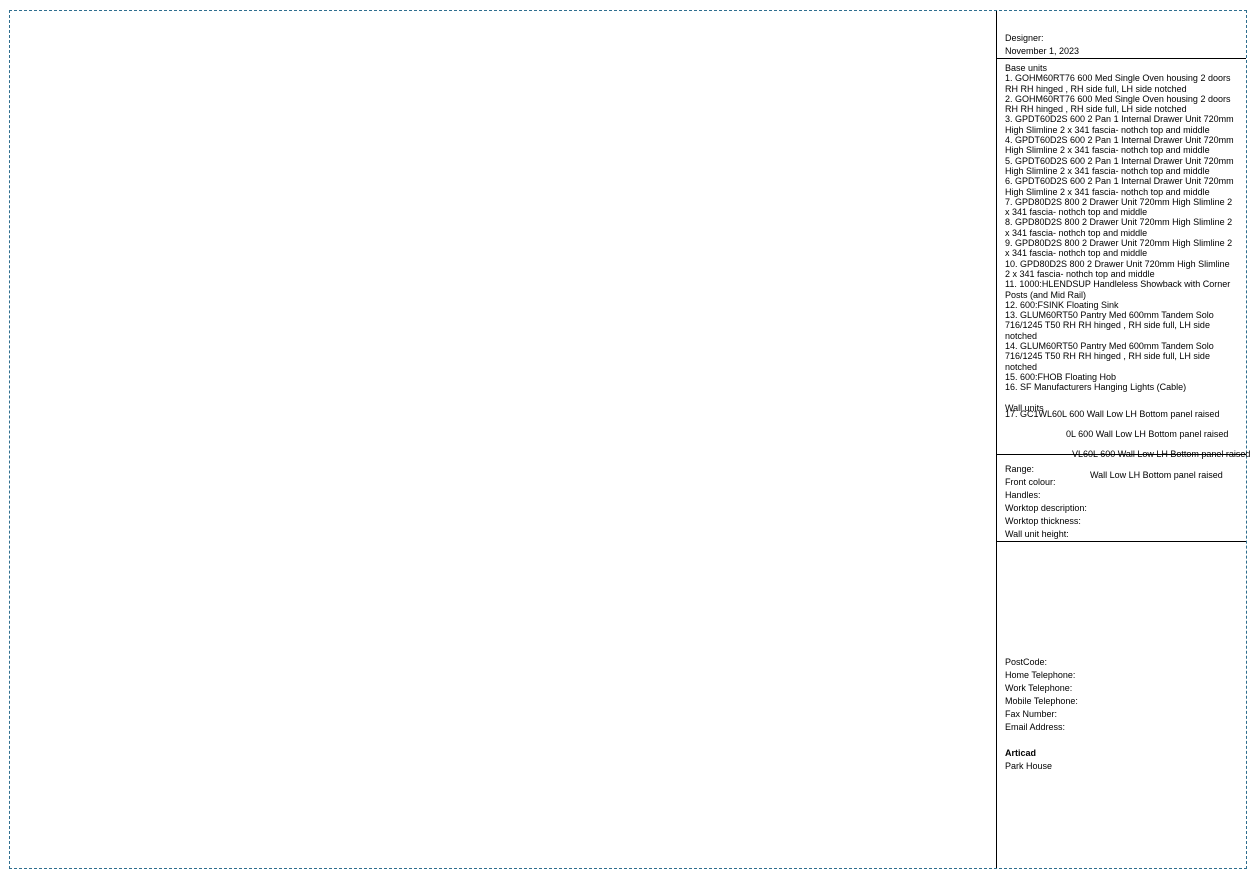 The image size is (1256, 878). Describe the element at coordinates (1041, 701) in the screenshot. I see `mobile-telephone-label: Mobile Telephone:` at that location.